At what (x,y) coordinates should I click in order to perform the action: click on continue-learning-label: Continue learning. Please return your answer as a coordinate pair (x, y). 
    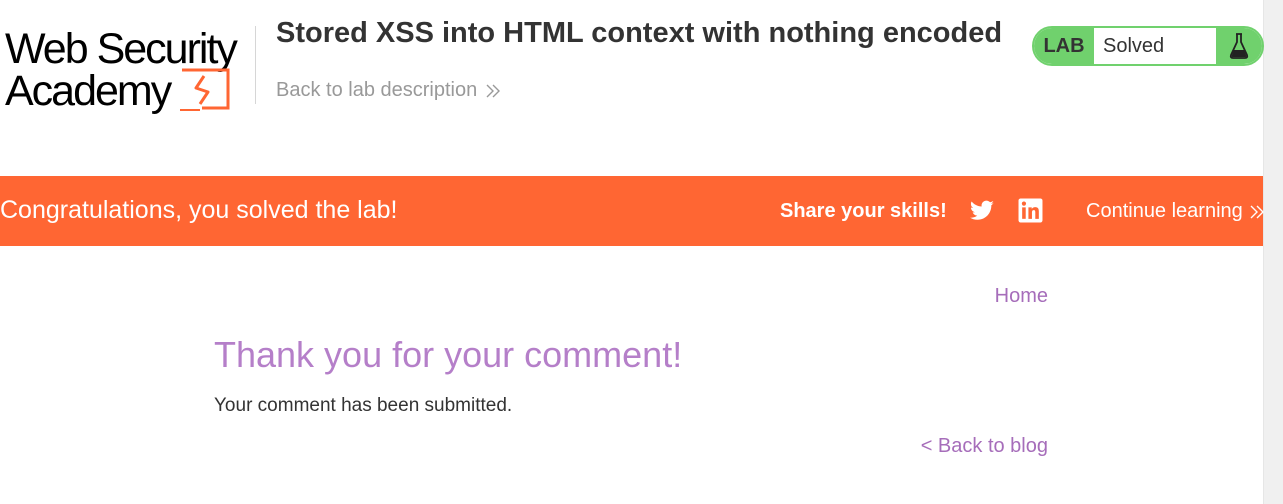
    Looking at the image, I should click on (1164, 211).